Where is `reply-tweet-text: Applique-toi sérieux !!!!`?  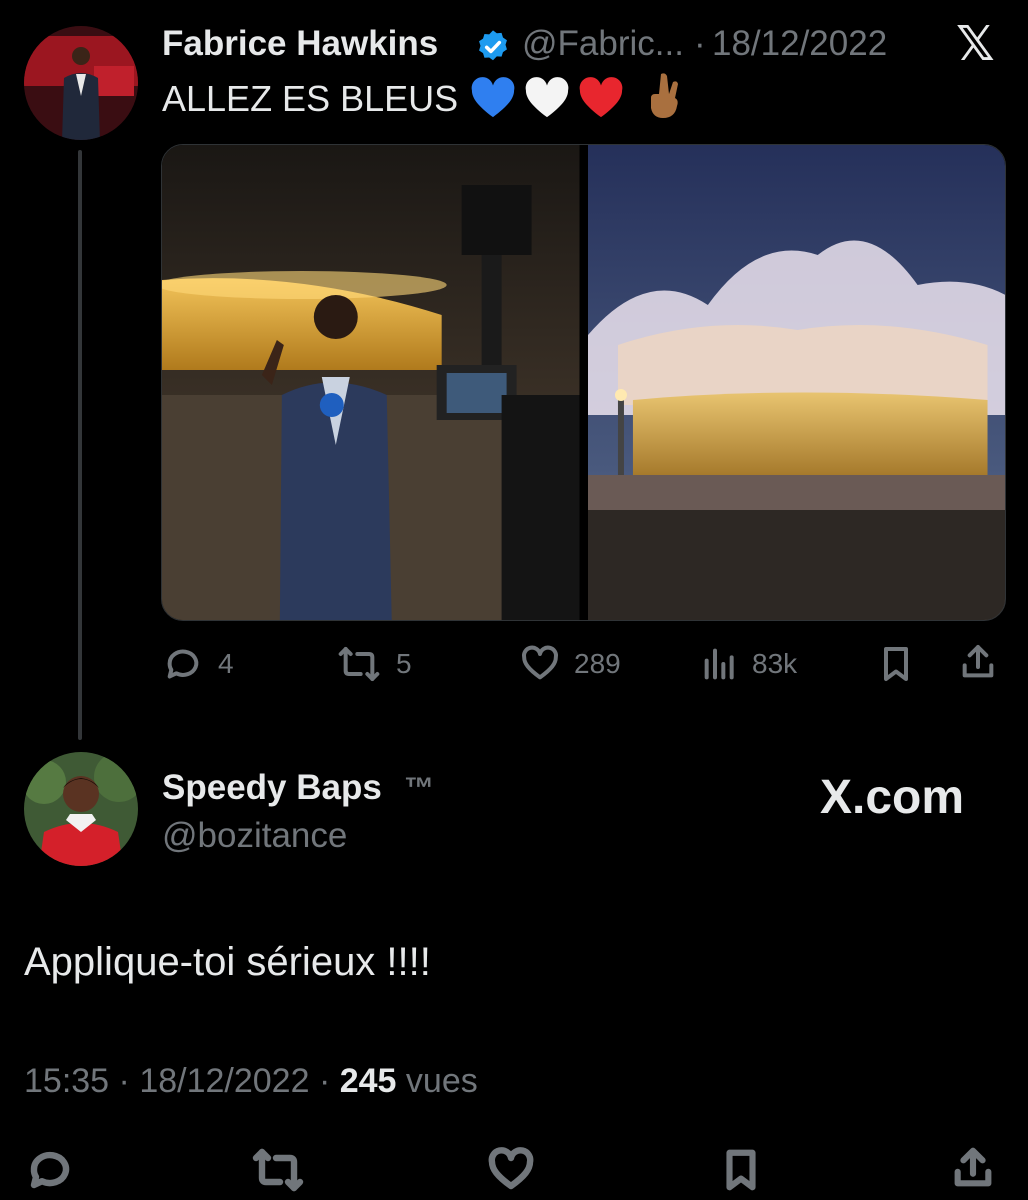 reply-tweet-text: Applique-toi sérieux !!!! is located at coordinates (227, 962).